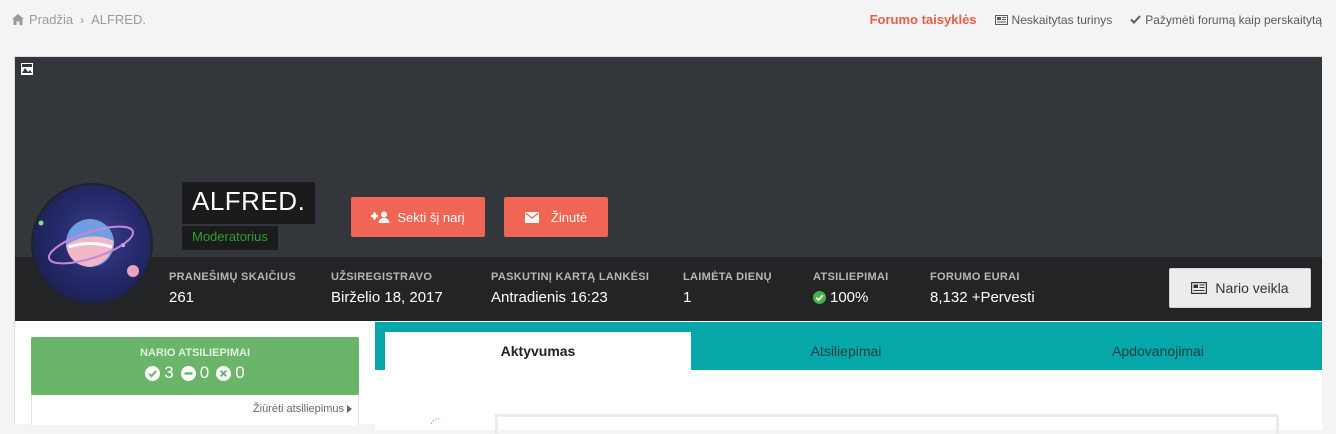 The height and width of the screenshot is (434, 1336). Describe the element at coordinates (27, 69) in the screenshot. I see `broken-image-icon` at that location.